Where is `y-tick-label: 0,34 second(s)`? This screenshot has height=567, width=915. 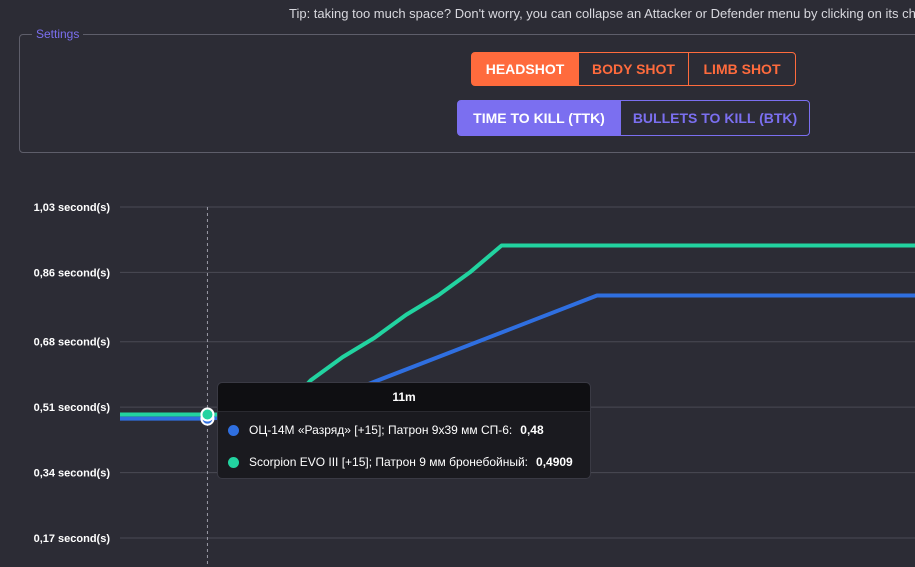 y-tick-label: 0,34 second(s) is located at coordinates (72, 474).